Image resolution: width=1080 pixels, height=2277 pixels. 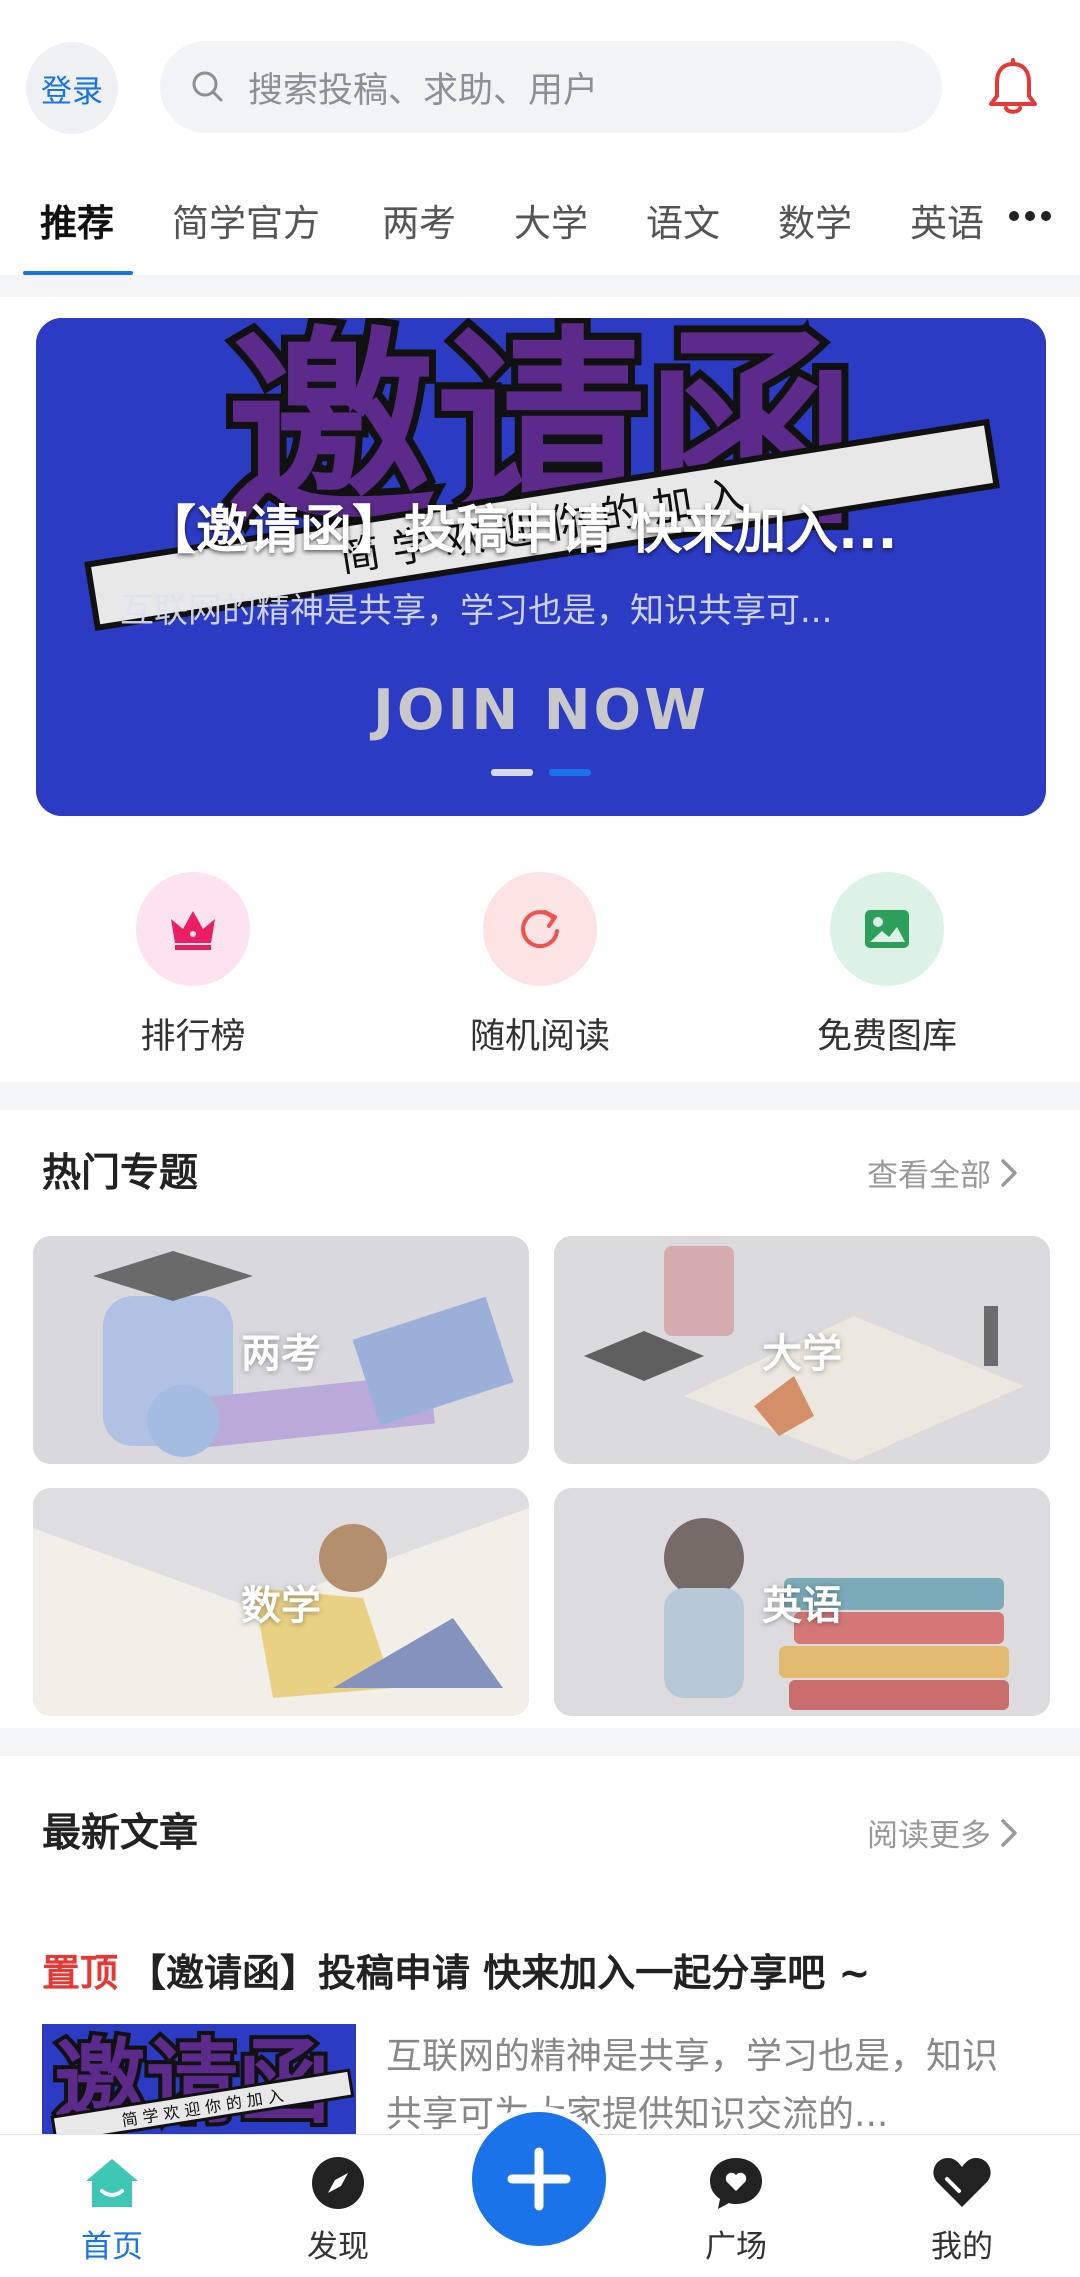 I want to click on image-icon, so click(x=887, y=929).